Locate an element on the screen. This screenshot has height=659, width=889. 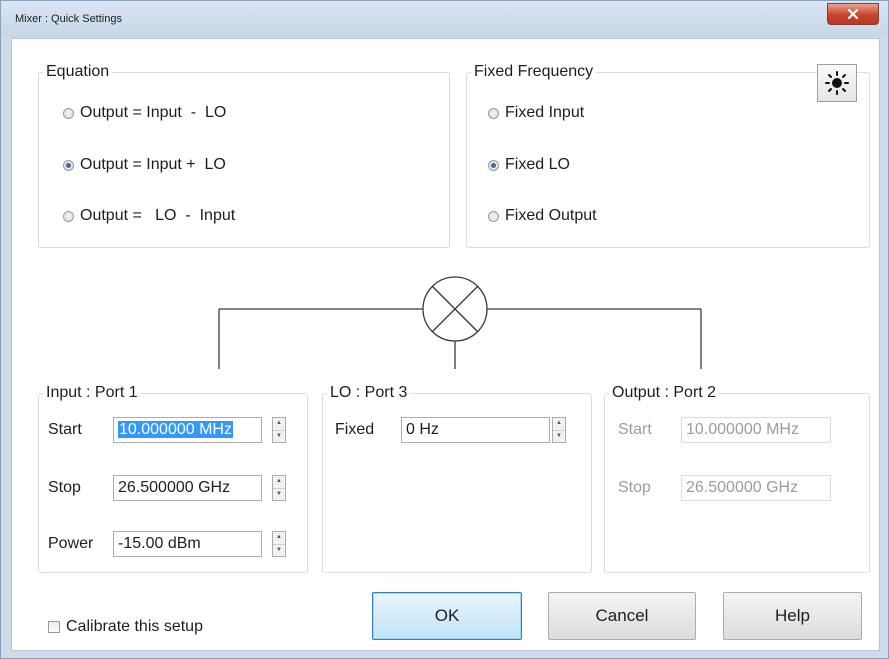
cancel-button: Cancel is located at coordinates (622, 616).